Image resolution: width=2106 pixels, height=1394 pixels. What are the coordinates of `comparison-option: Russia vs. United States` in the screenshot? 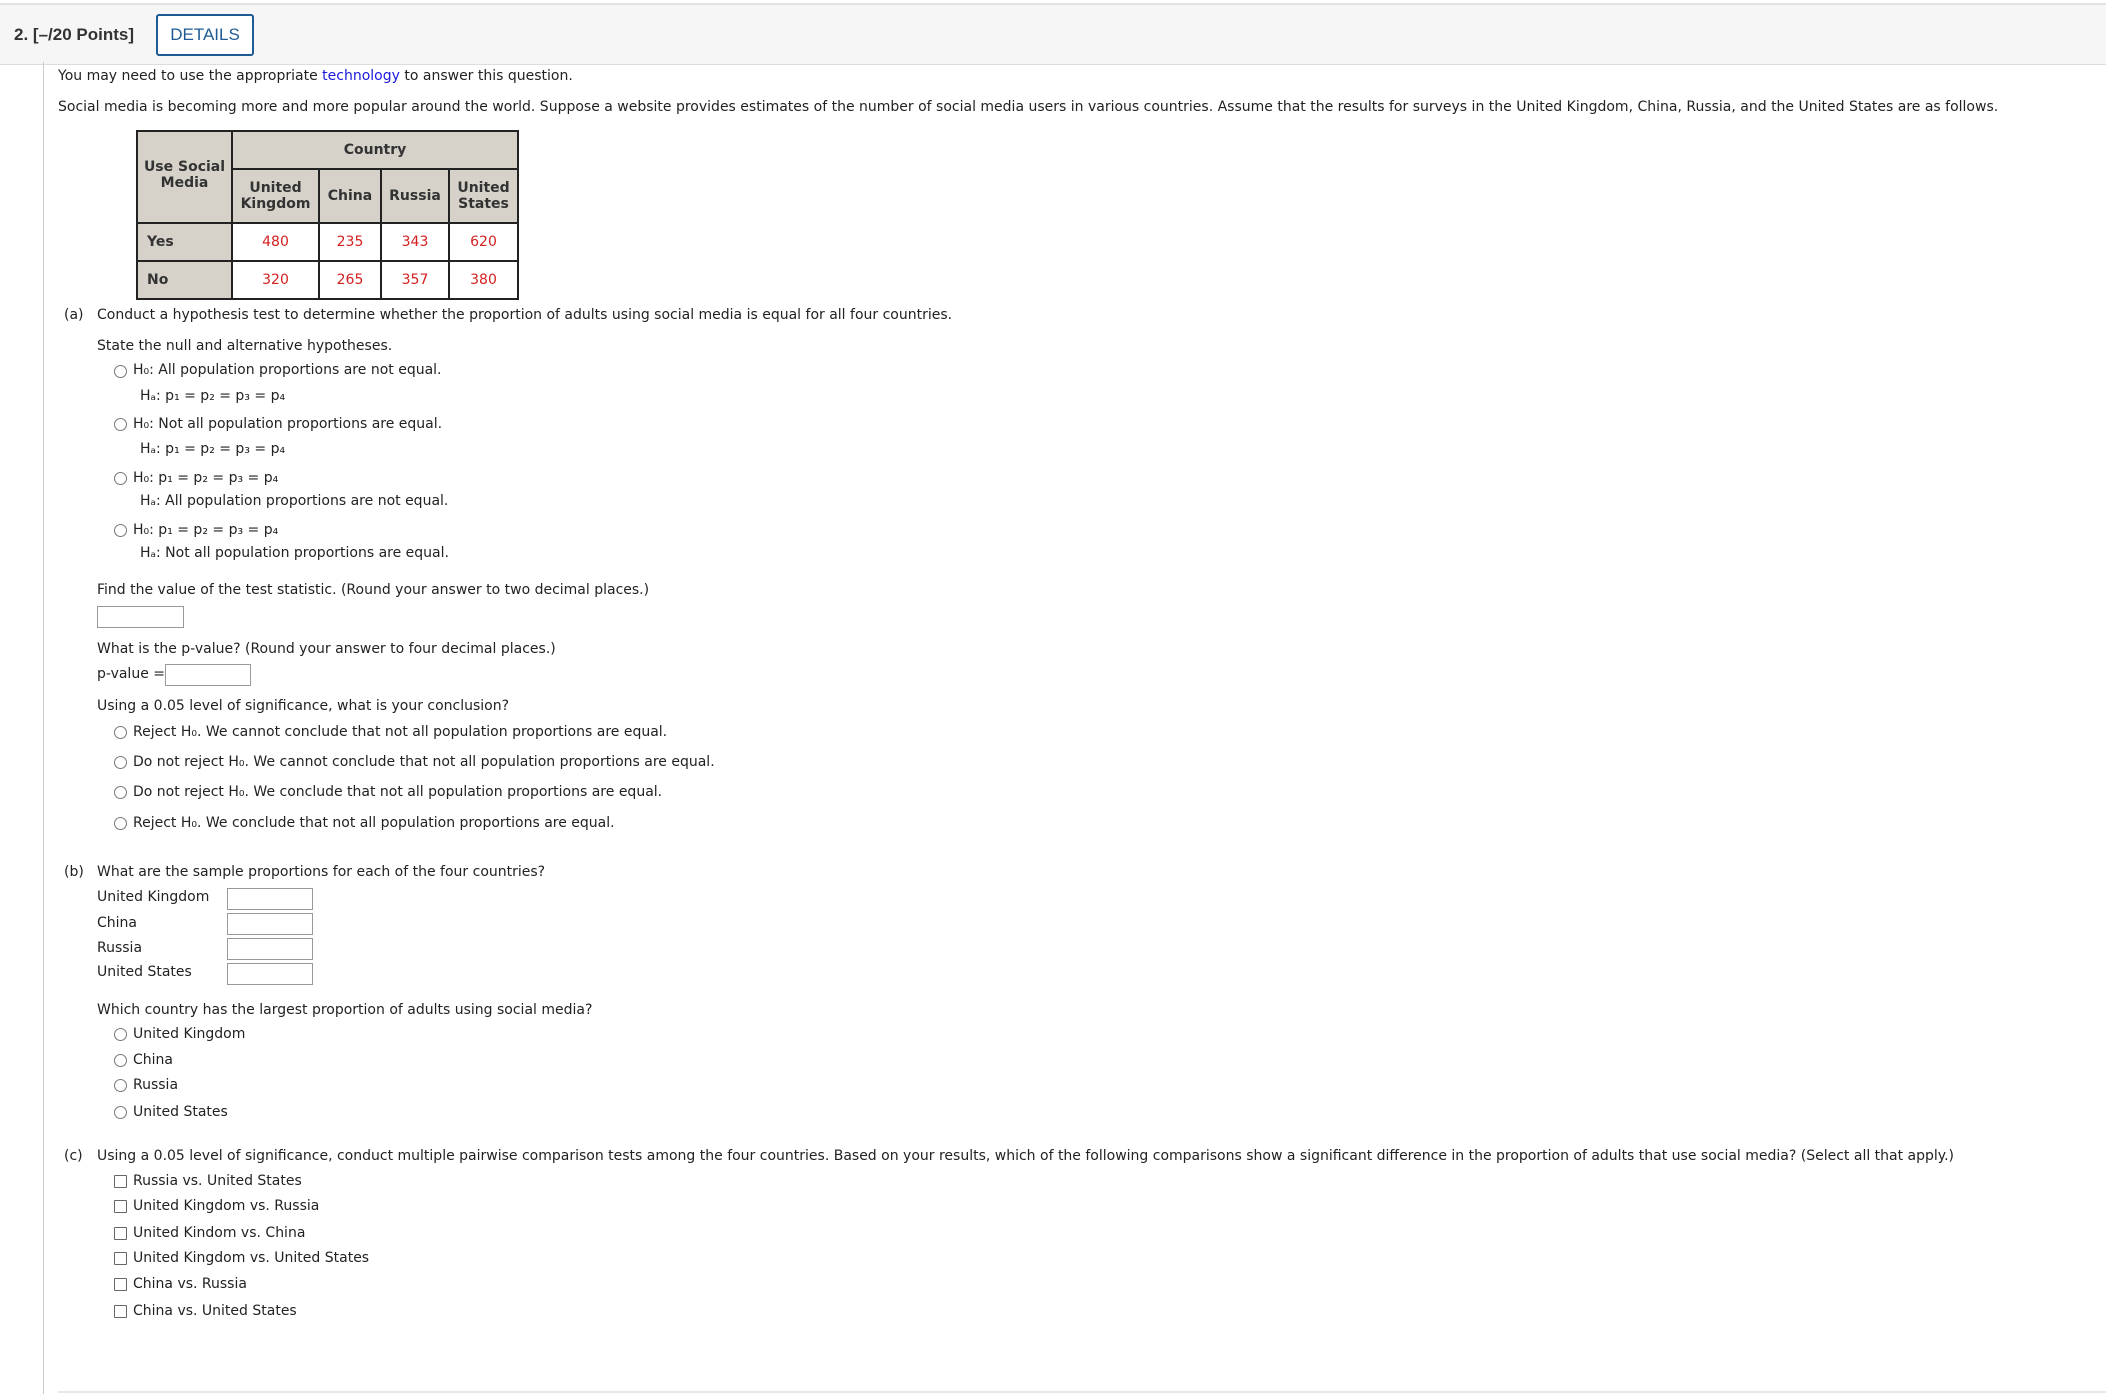 It's located at (217, 1181).